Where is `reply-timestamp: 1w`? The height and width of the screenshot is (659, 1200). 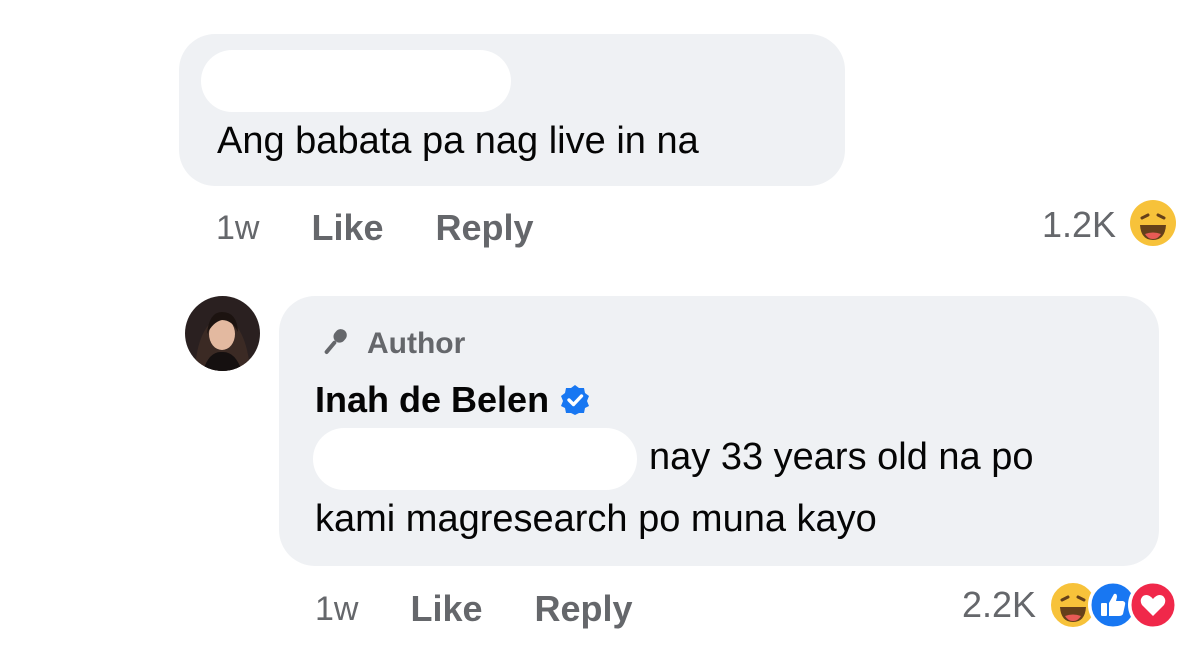 reply-timestamp: 1w is located at coordinates (336, 609).